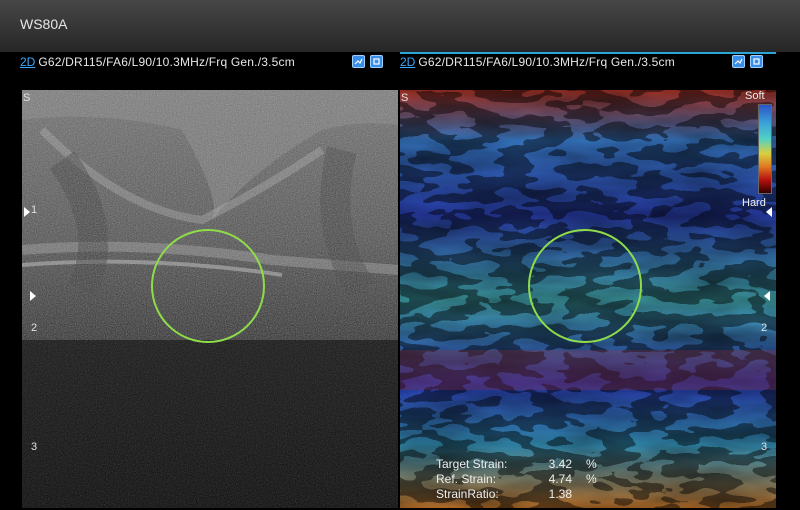  I want to click on target-strain-label: Target Strain:, so click(472, 464).